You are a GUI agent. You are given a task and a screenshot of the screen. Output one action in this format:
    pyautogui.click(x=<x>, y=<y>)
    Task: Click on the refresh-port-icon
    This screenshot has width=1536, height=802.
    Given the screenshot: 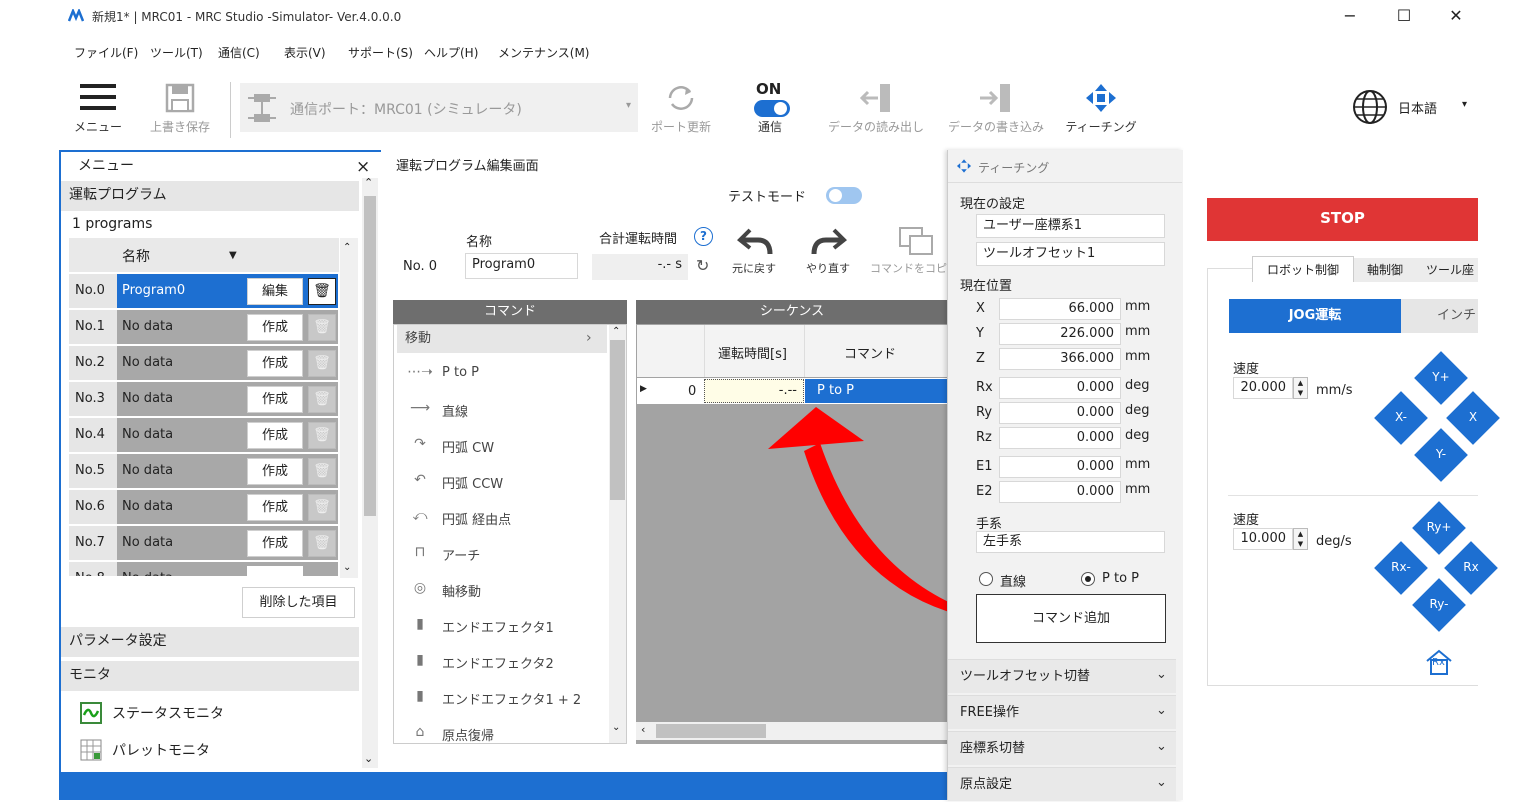 What is the action you would take?
    pyautogui.click(x=681, y=98)
    